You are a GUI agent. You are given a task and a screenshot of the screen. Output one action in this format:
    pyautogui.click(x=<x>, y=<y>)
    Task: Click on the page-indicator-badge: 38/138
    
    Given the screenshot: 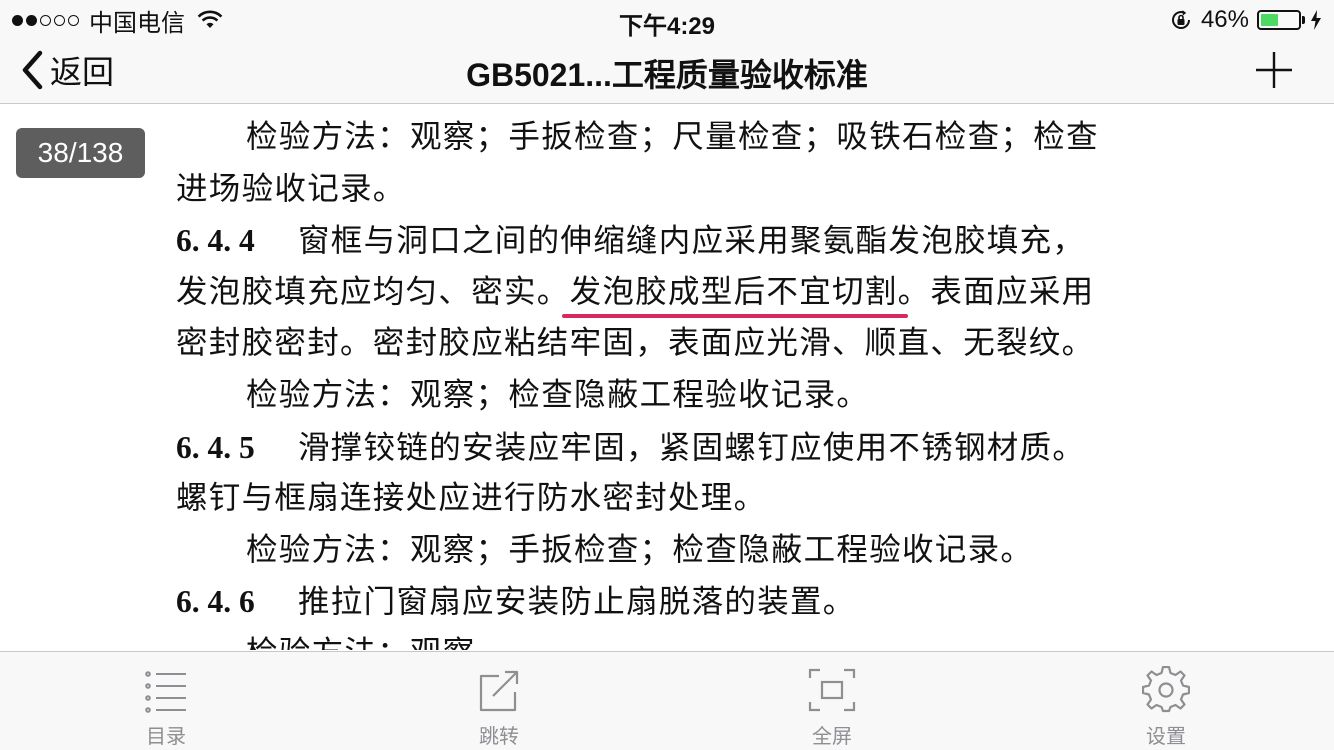 What is the action you would take?
    pyautogui.click(x=80, y=153)
    